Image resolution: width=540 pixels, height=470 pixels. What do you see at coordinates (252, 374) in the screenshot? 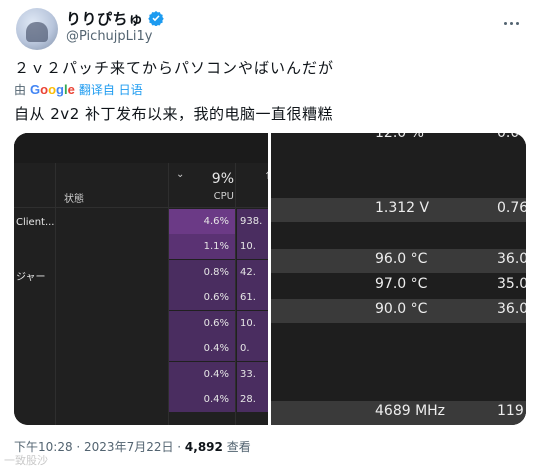
I see `process-memory-cell: 33.` at bounding box center [252, 374].